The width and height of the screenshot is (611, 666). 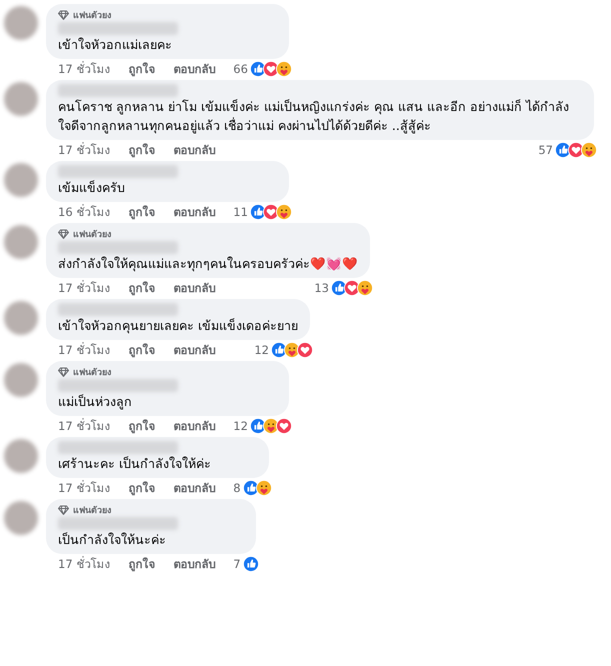 I want to click on reaction-count: 7, so click(x=237, y=564).